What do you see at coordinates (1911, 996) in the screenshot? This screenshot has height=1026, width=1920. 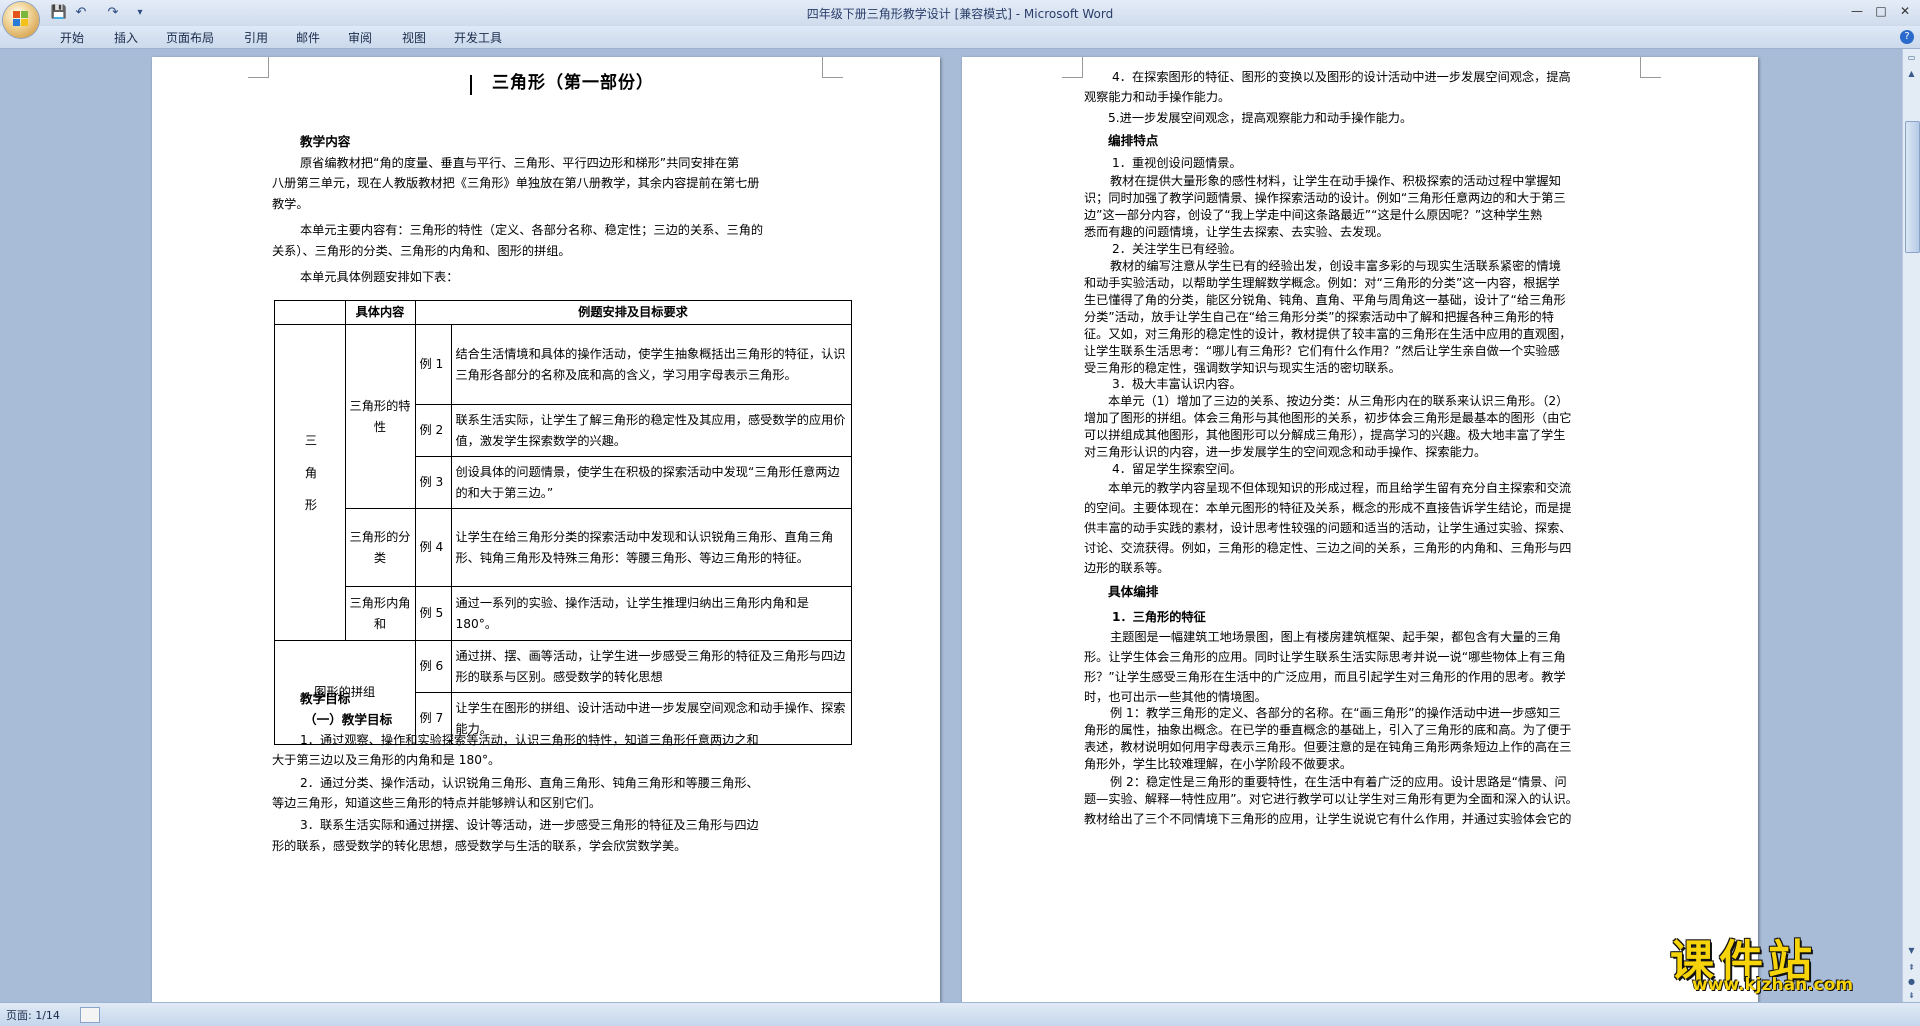 I see `next-page-icon: ⇟` at bounding box center [1911, 996].